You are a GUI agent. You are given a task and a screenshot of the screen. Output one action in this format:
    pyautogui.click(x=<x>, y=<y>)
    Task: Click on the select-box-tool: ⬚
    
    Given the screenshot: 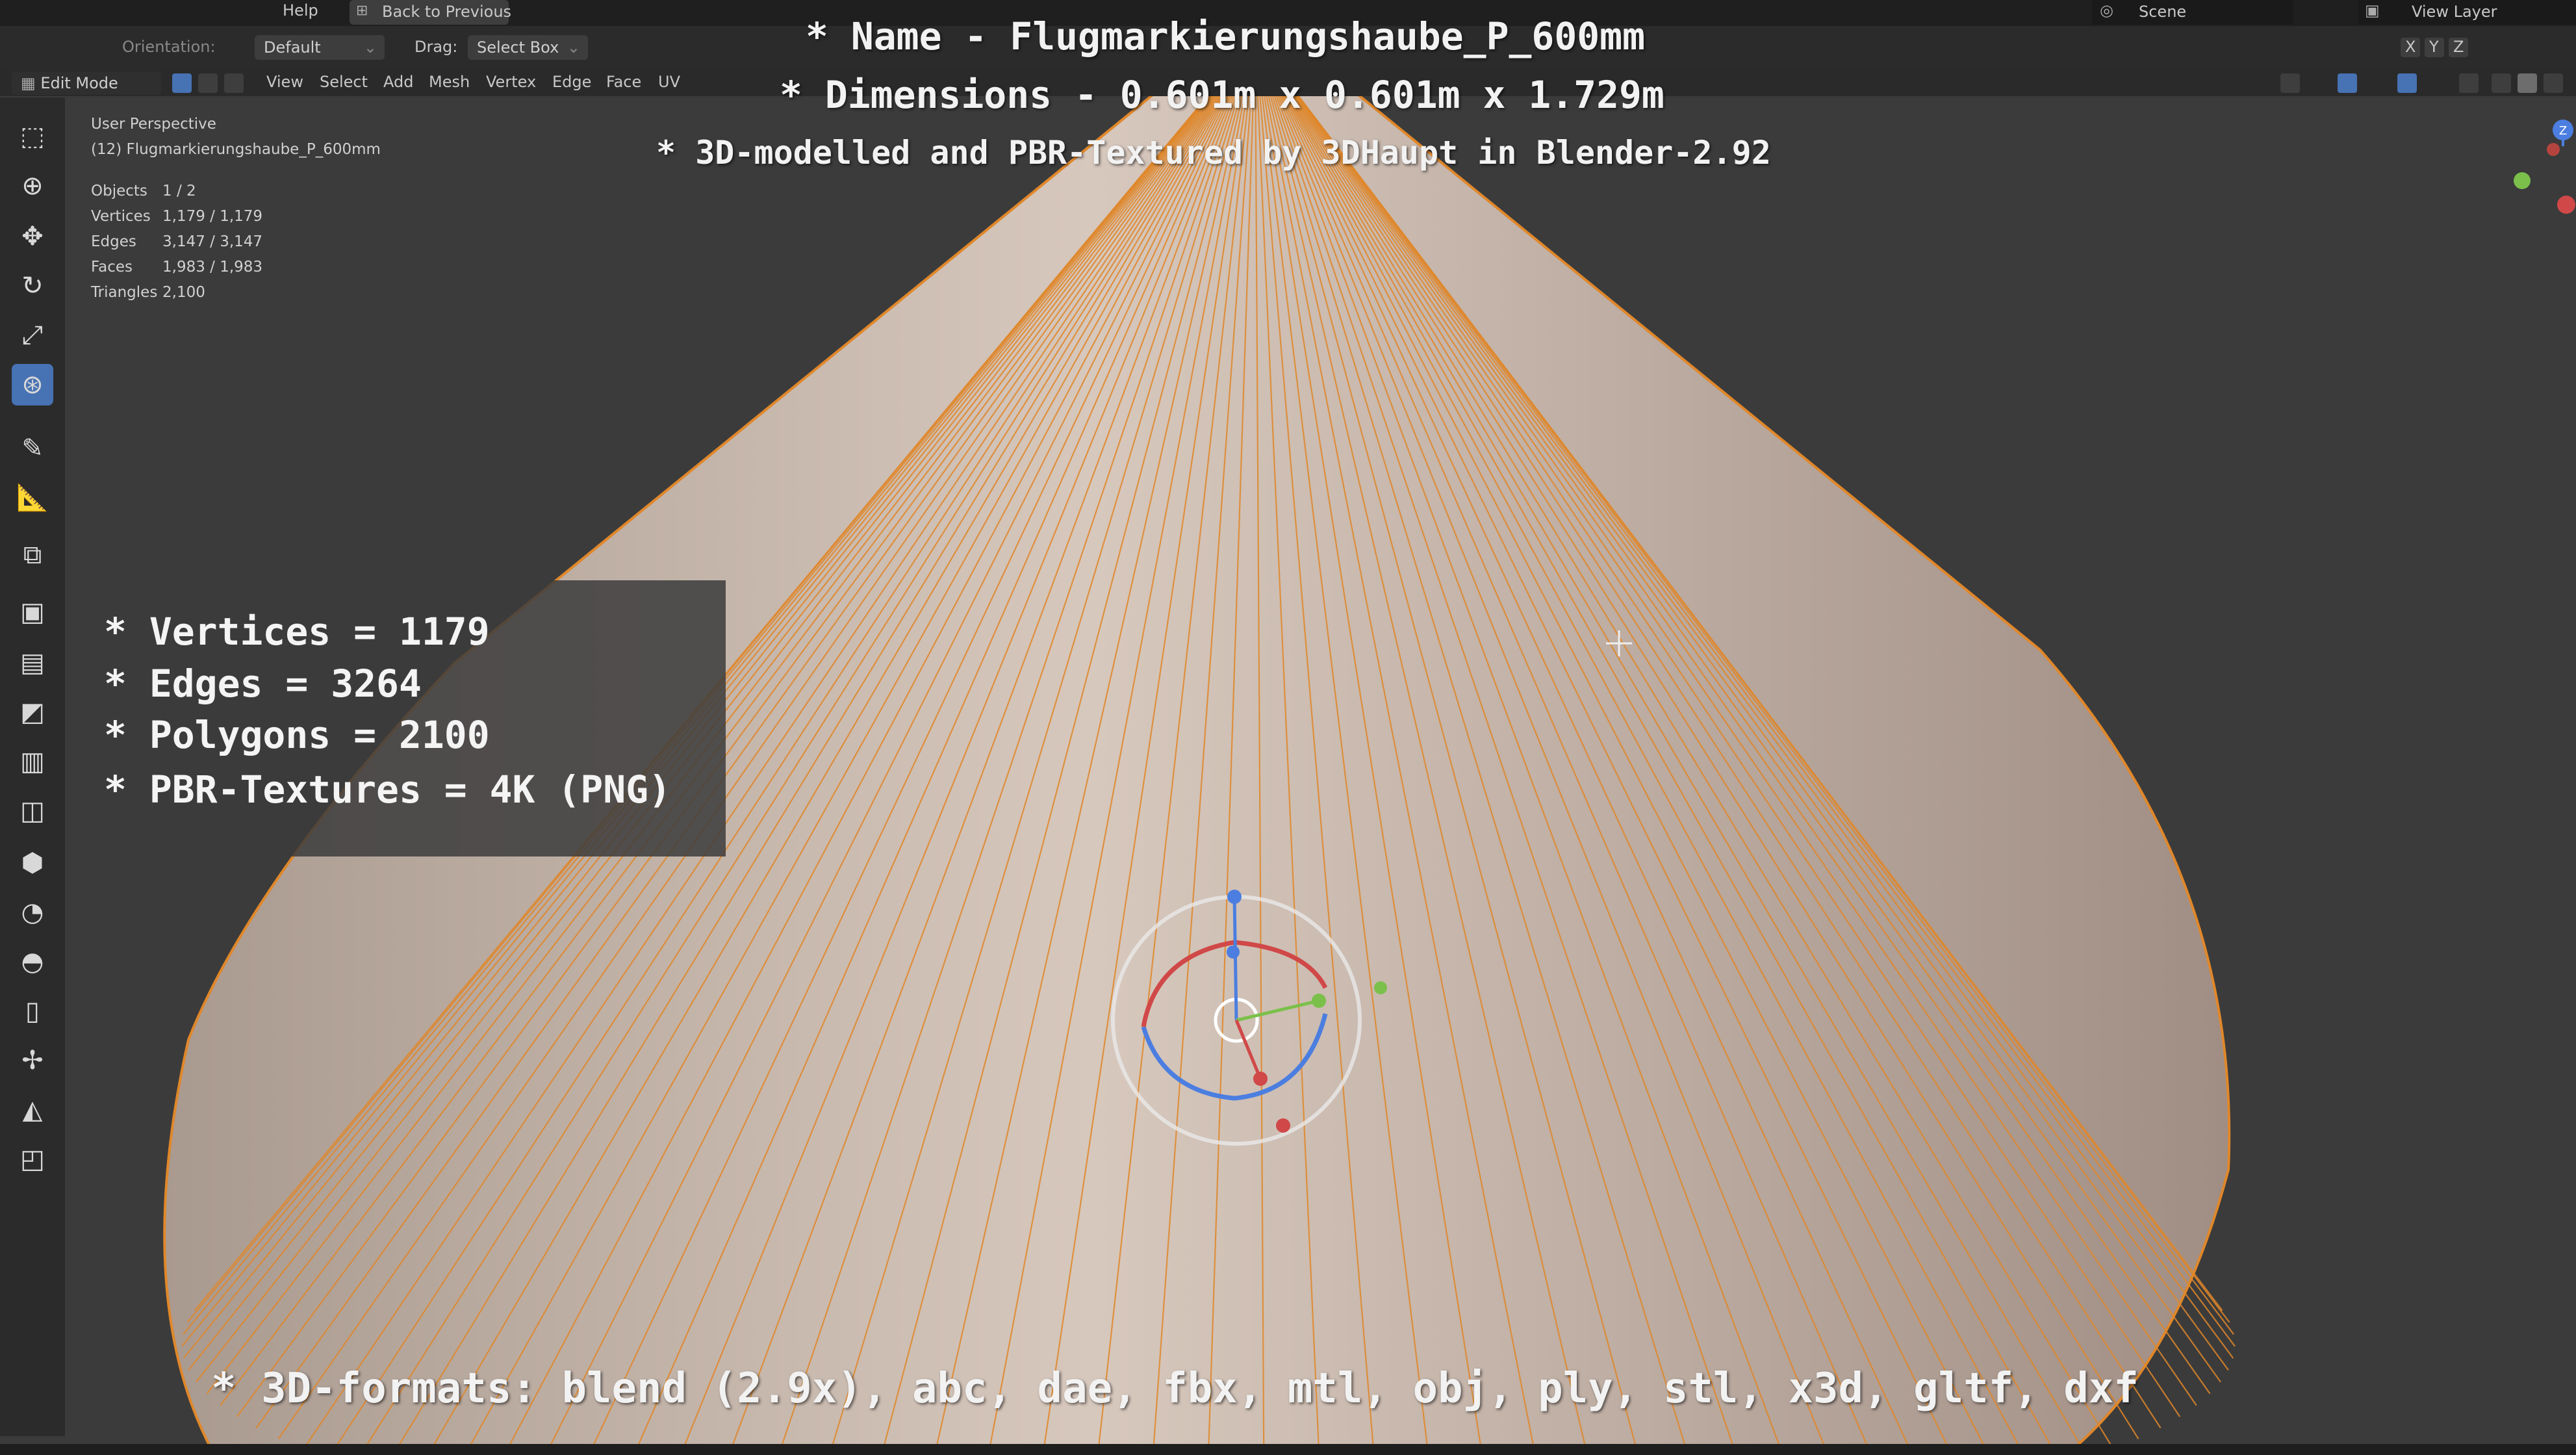 What is the action you would take?
    pyautogui.click(x=32, y=137)
    